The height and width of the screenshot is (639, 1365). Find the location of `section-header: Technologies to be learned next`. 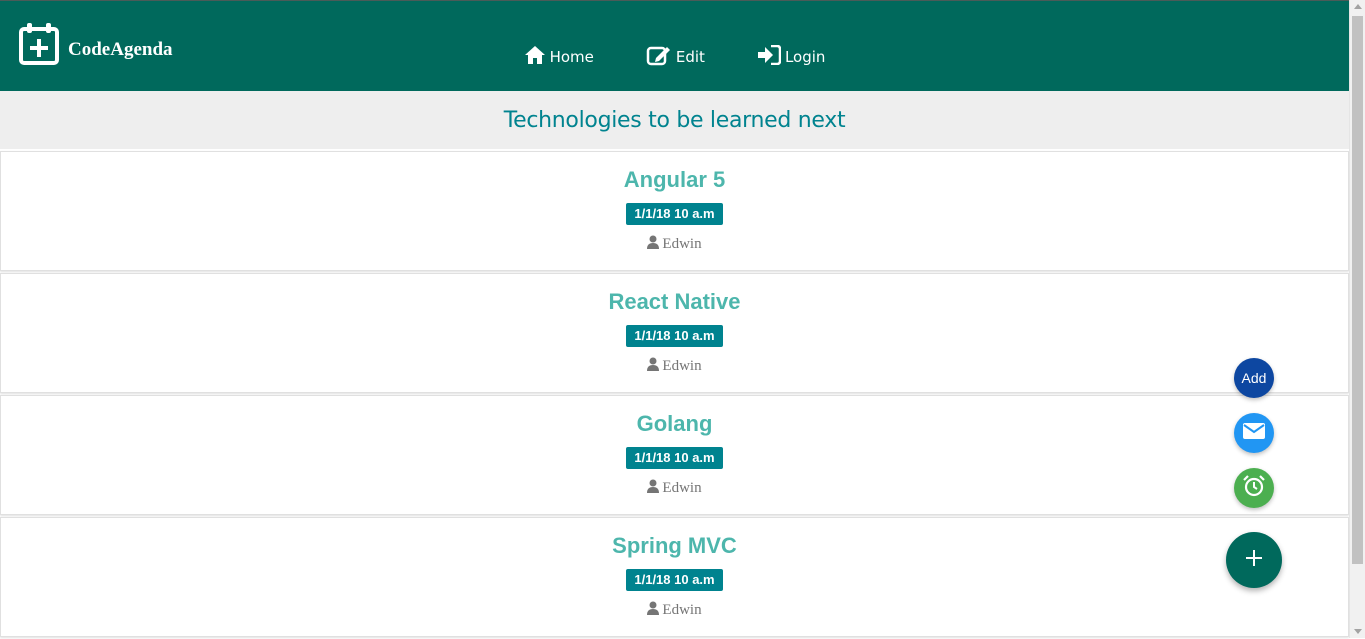

section-header: Technologies to be learned next is located at coordinates (674, 120).